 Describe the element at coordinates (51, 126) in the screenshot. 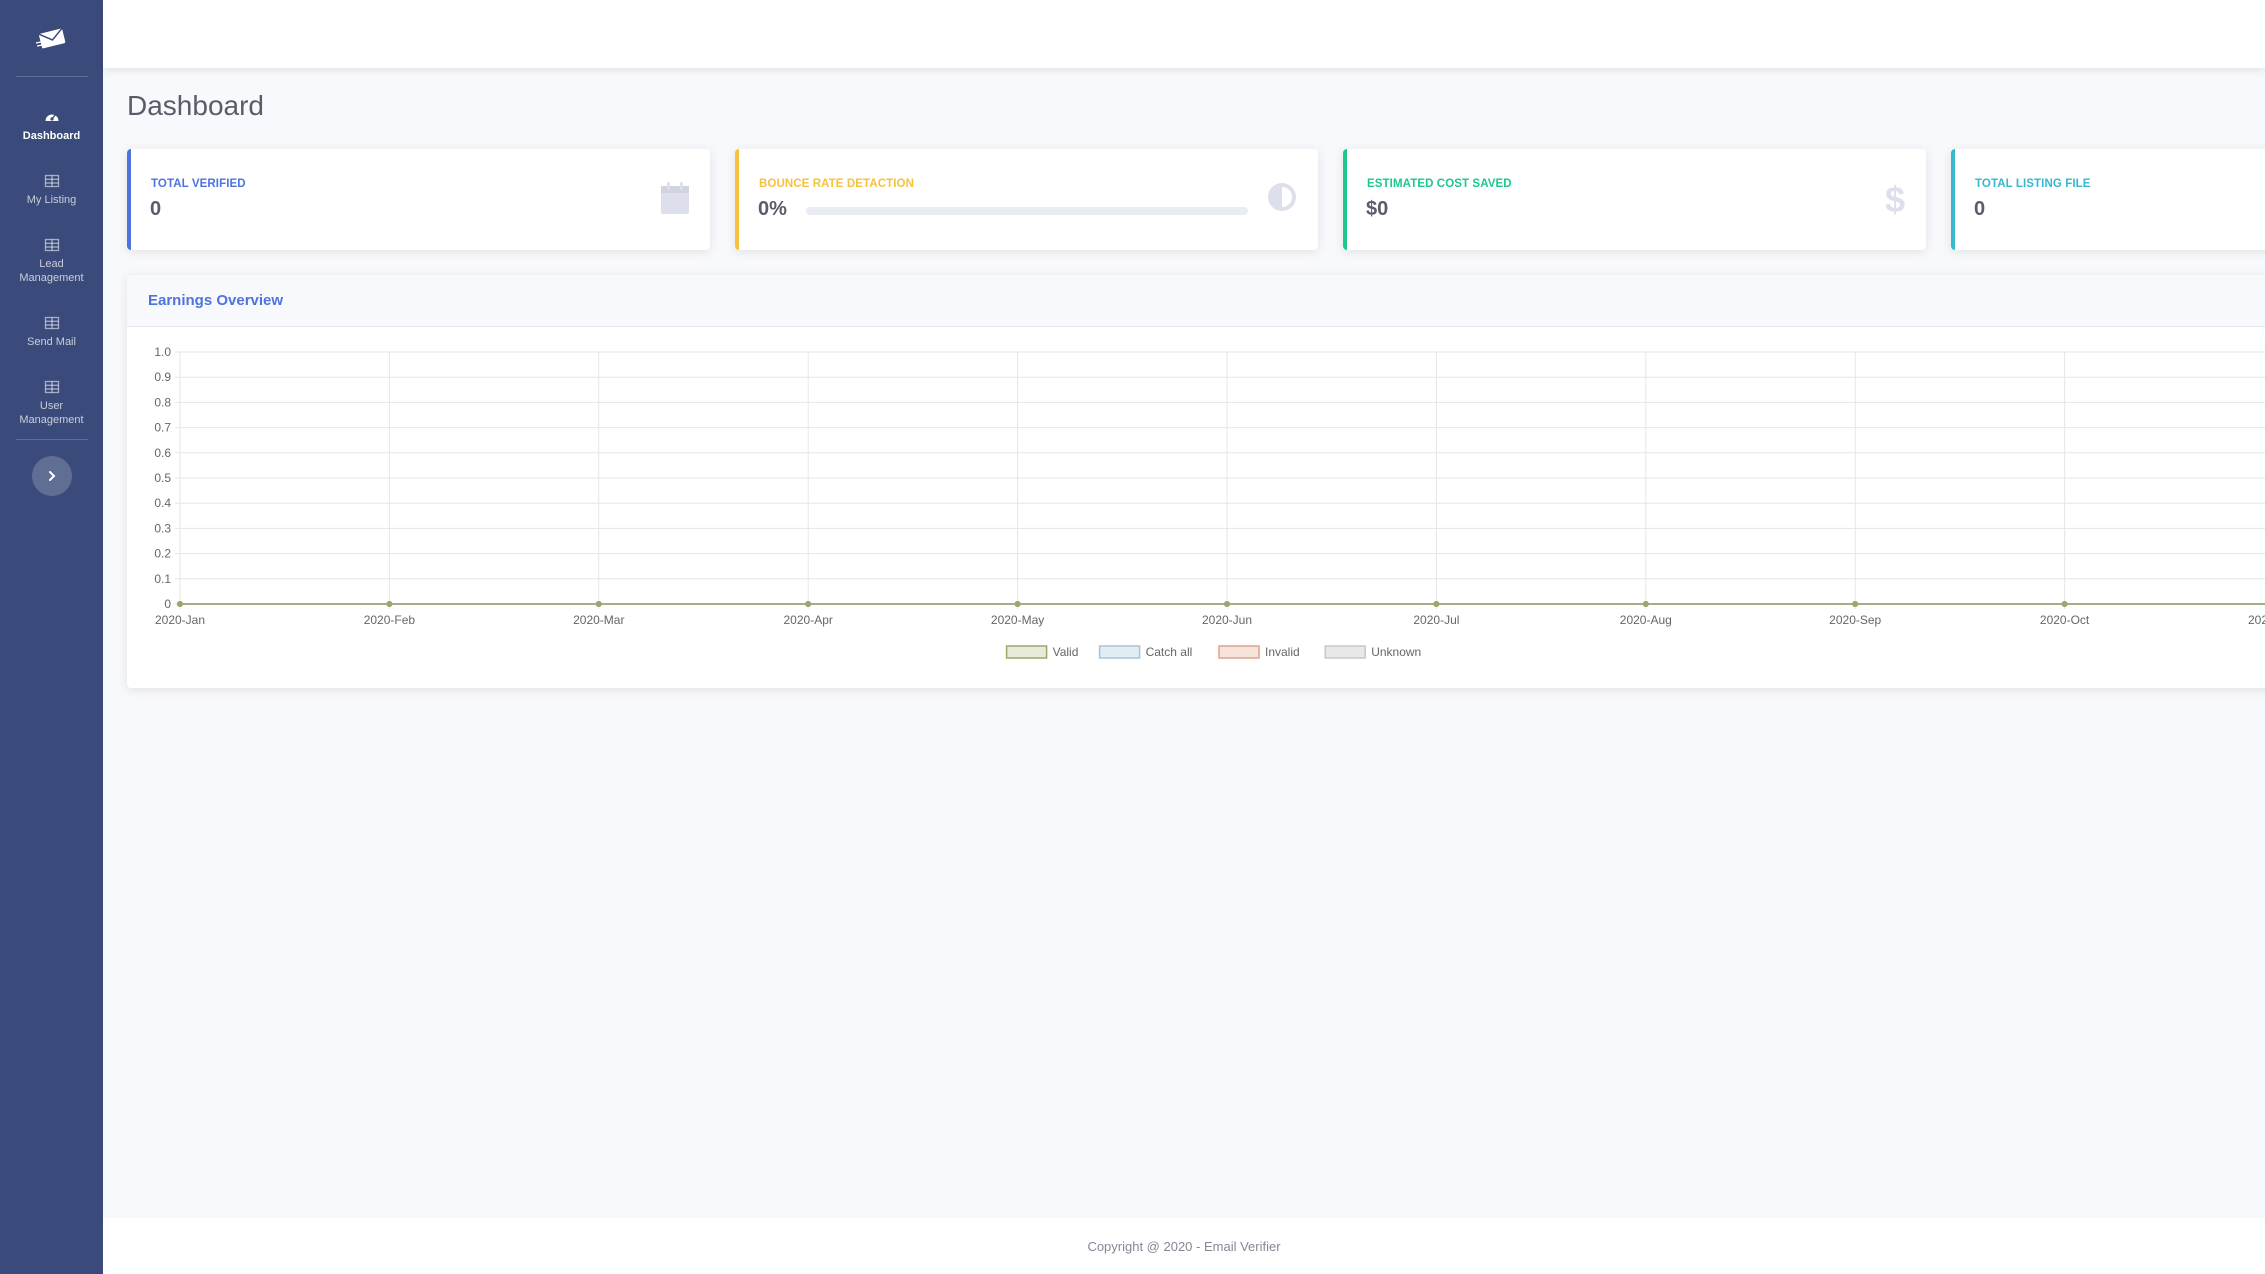

I see `sidebar-item-dashboard: Dashboard` at that location.